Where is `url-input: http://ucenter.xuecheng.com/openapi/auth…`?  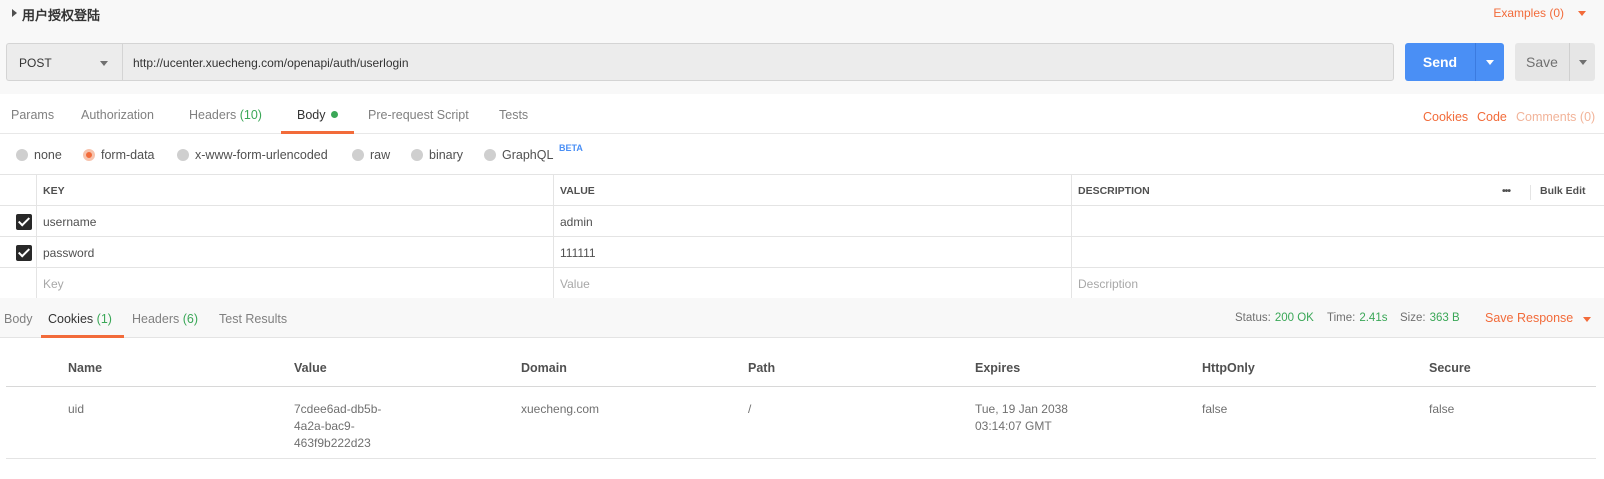 url-input: http://ucenter.xuecheng.com/openapi/auth… is located at coordinates (758, 62).